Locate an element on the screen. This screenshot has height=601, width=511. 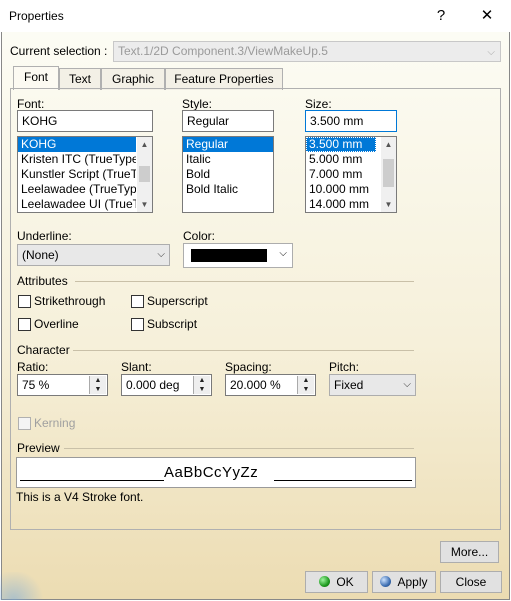
font-input: KOHG is located at coordinates (85, 121).